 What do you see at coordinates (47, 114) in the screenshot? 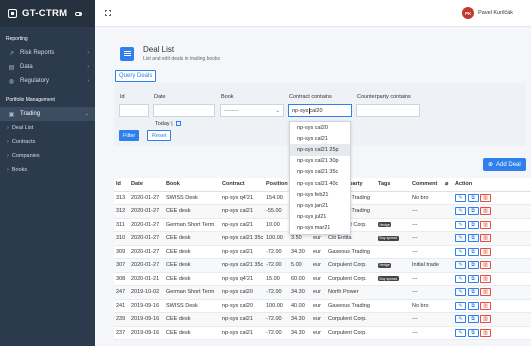
I see `sidebar-item-trading: ▣ Trading ⌄` at bounding box center [47, 114].